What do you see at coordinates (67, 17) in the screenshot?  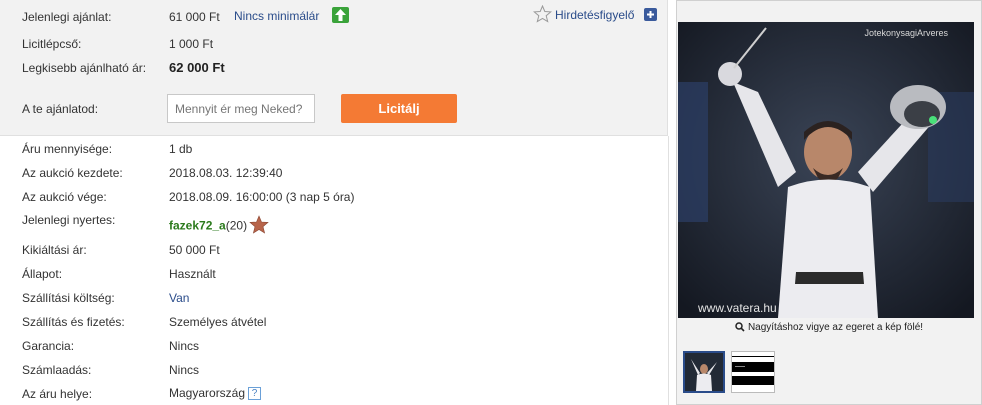 I see `current-offer-label: Jelenlegi ajánlat:` at bounding box center [67, 17].